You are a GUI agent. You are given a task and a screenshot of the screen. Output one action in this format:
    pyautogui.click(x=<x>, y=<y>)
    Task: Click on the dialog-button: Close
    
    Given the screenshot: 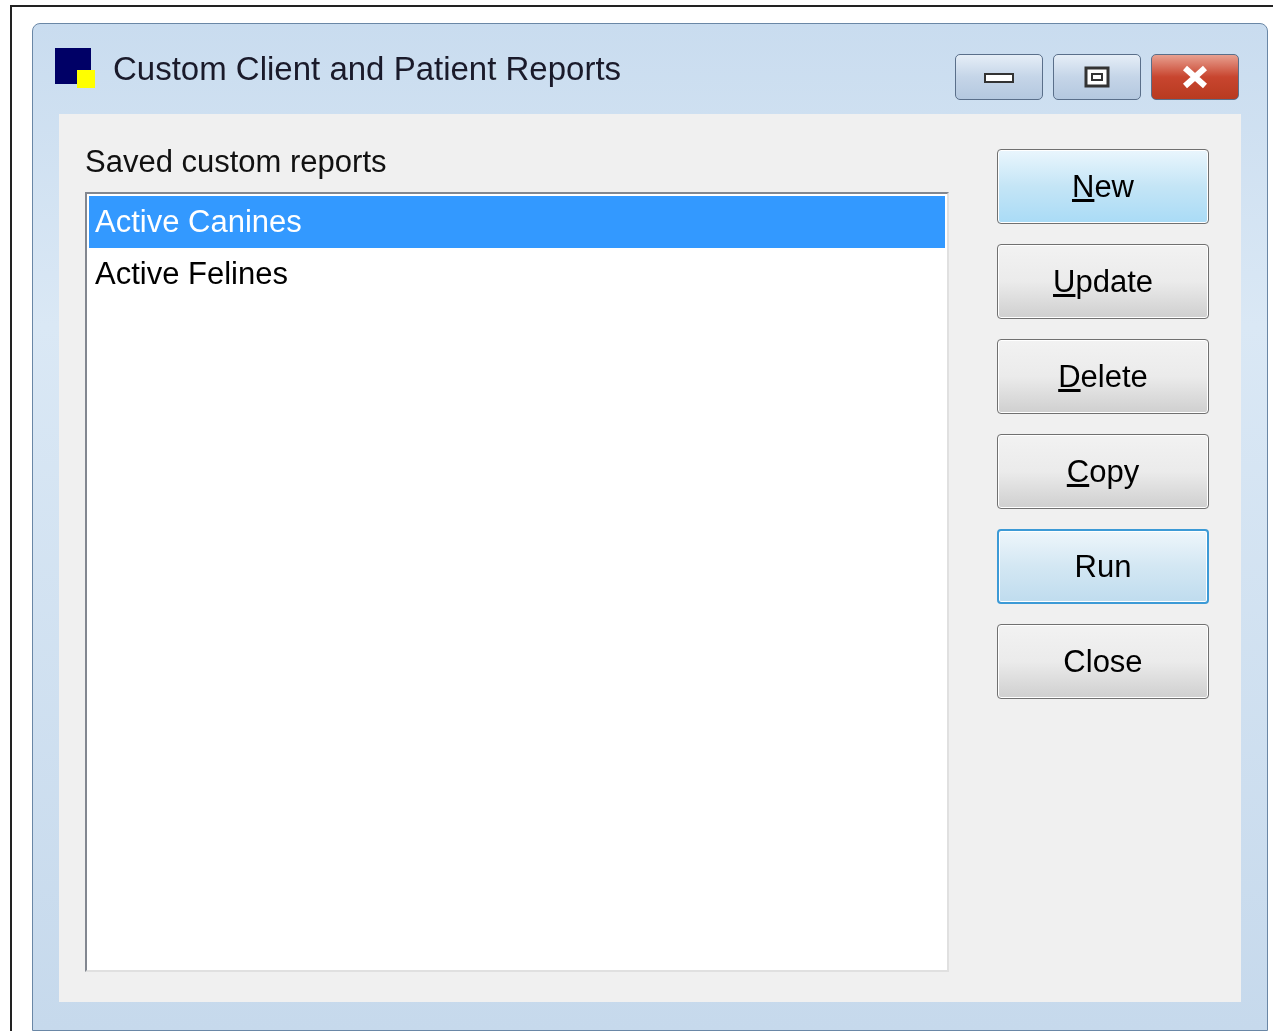 What is the action you would take?
    pyautogui.click(x=1103, y=661)
    